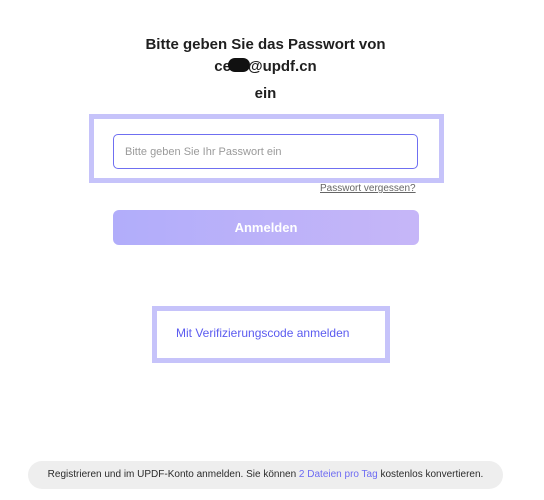 The width and height of the screenshot is (544, 500). I want to click on email-suffix: @updf.cn, so click(282, 66).